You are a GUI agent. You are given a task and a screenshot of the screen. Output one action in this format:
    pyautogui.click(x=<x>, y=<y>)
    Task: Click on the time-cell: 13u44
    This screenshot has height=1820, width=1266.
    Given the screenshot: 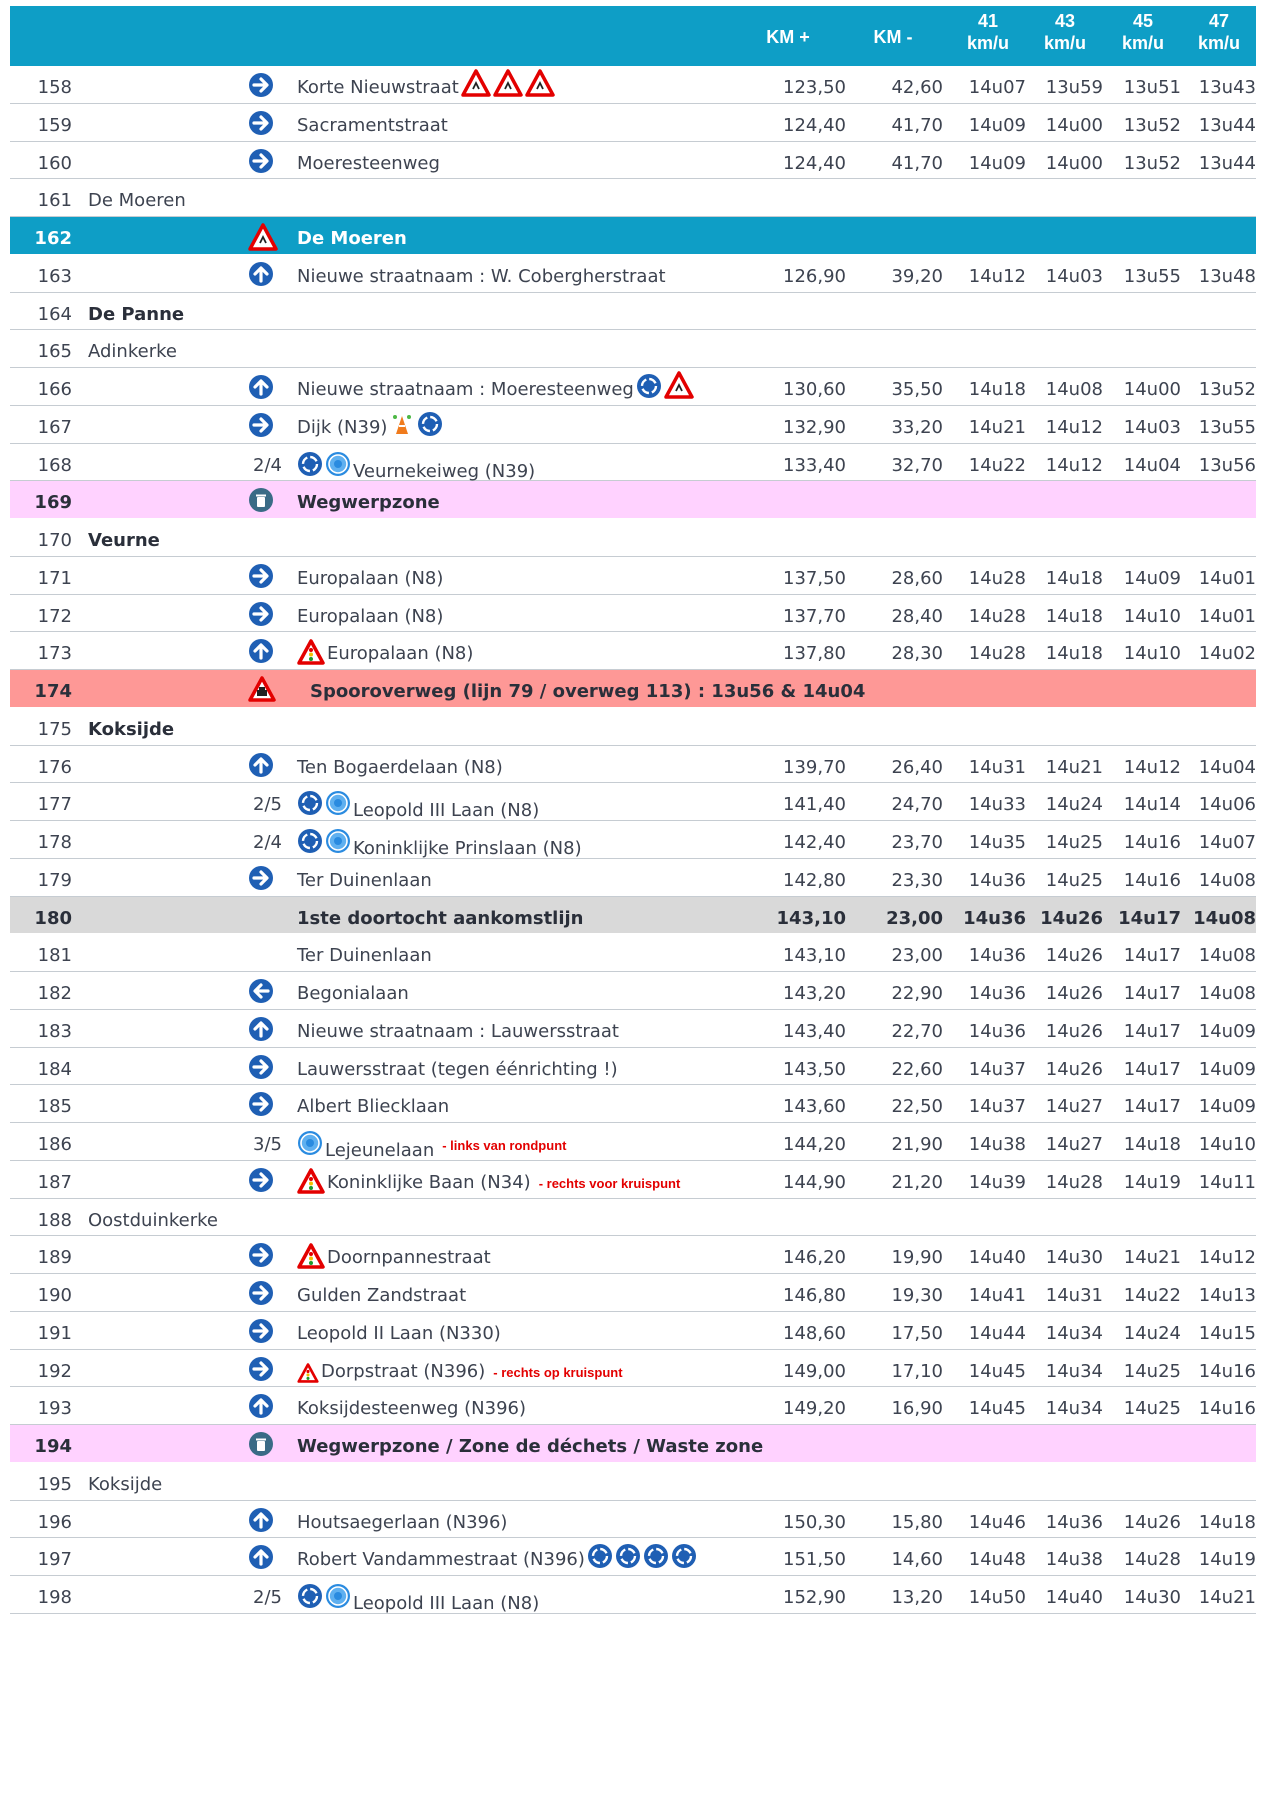 What is the action you would take?
    pyautogui.click(x=1227, y=163)
    